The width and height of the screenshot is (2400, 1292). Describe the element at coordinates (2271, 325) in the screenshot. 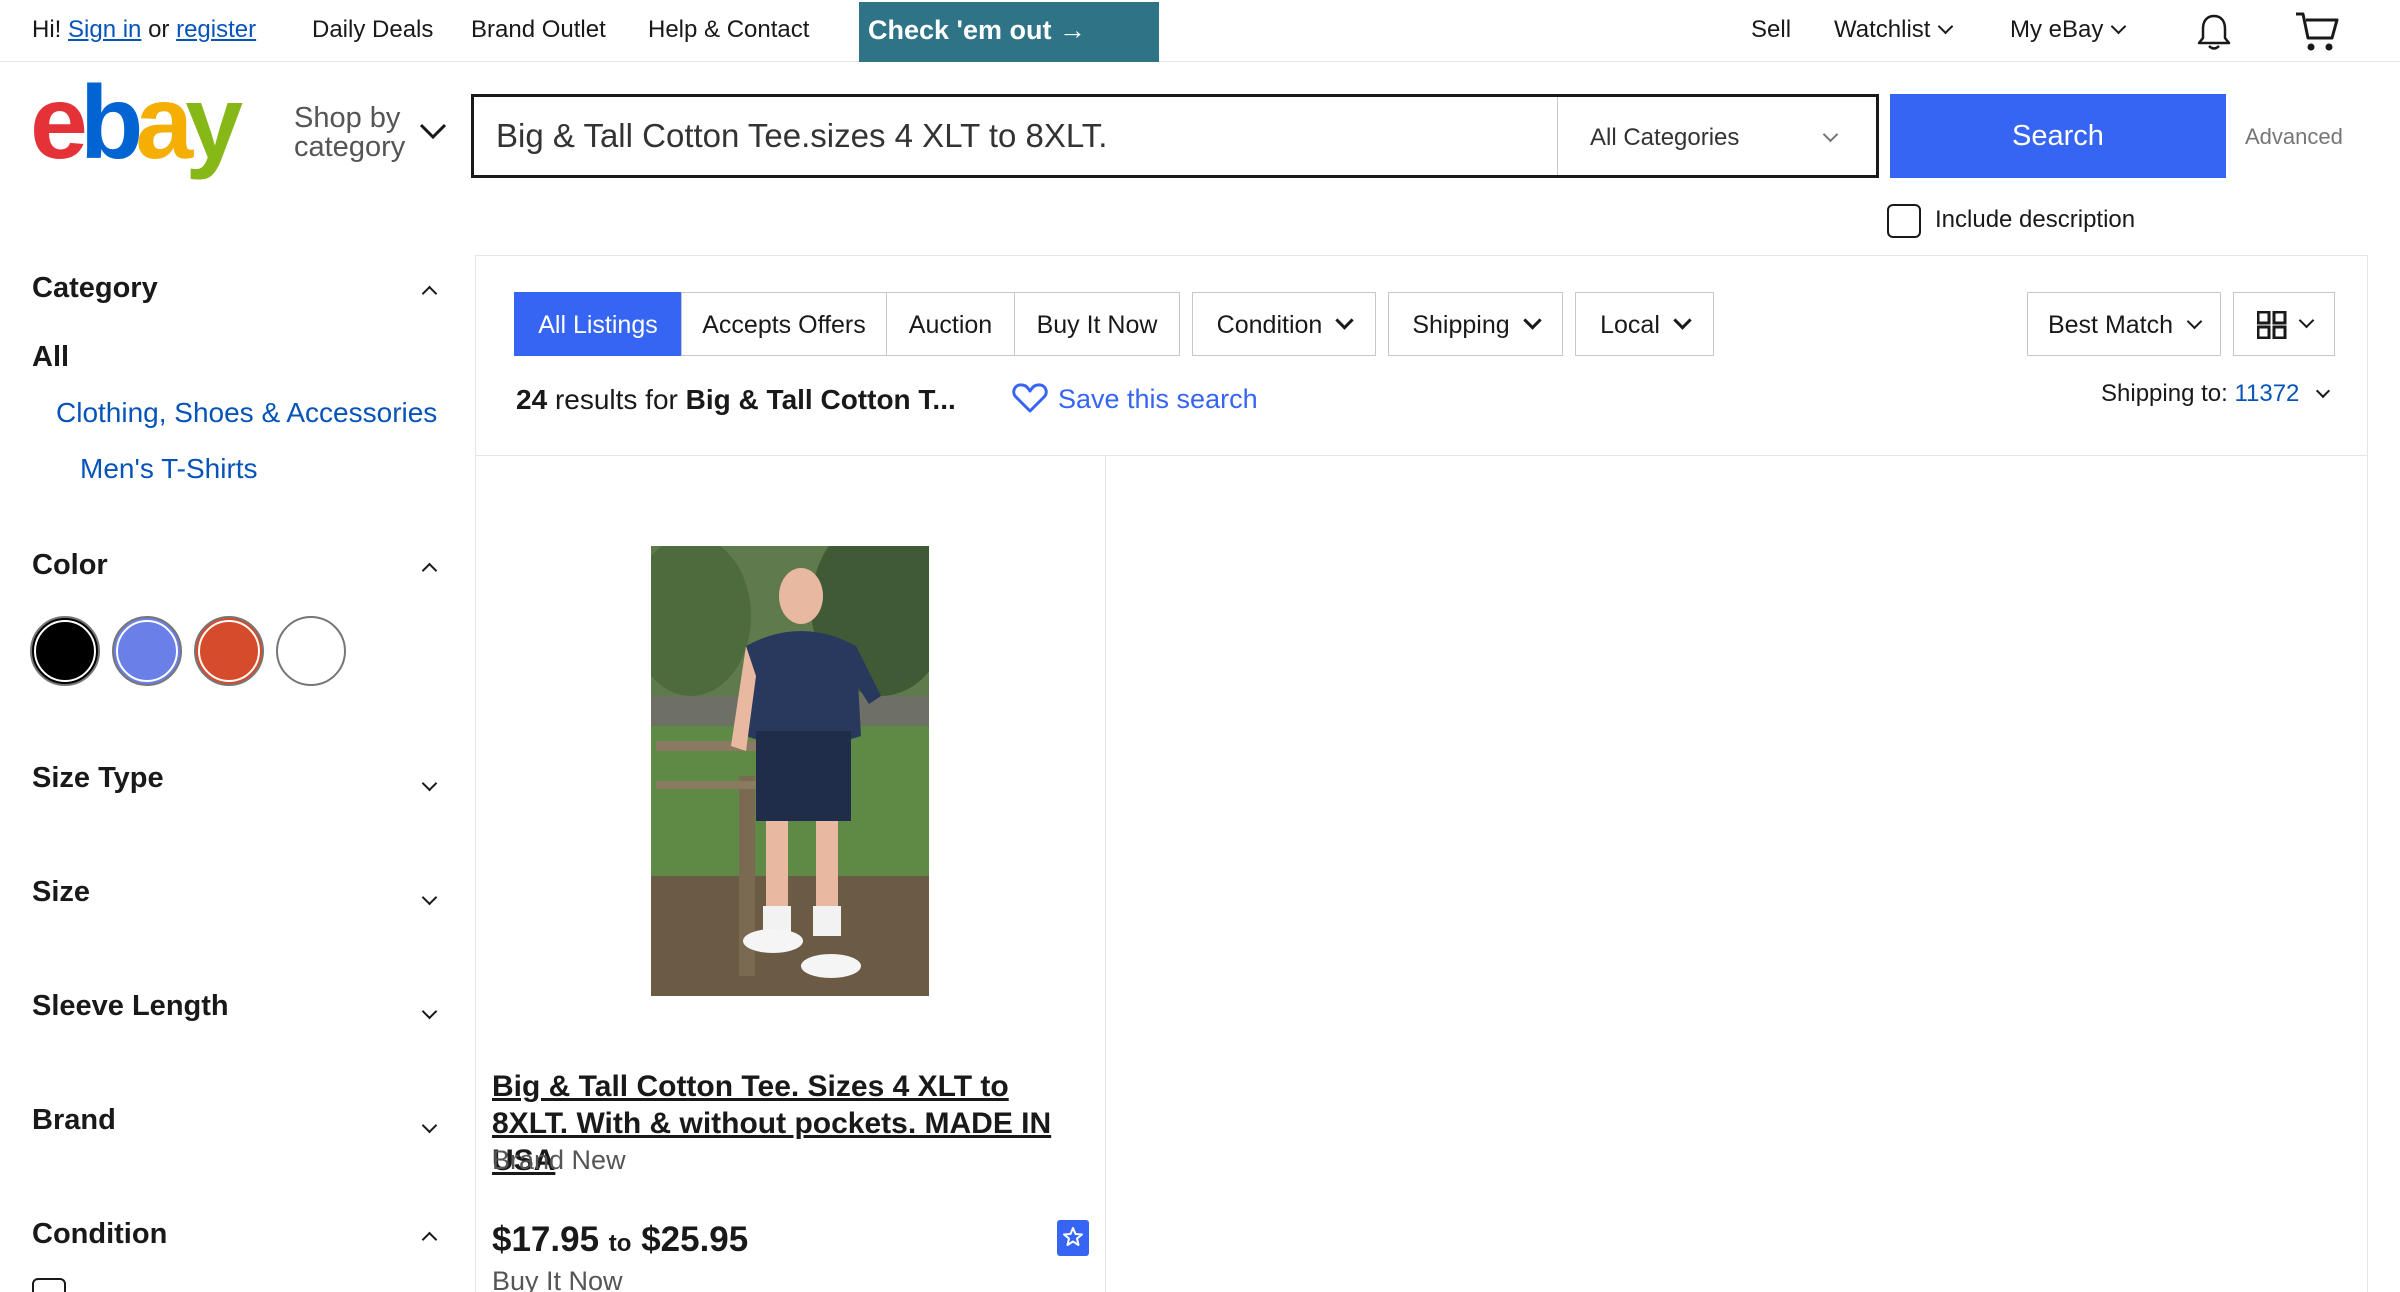

I see `grid-view-icon` at that location.